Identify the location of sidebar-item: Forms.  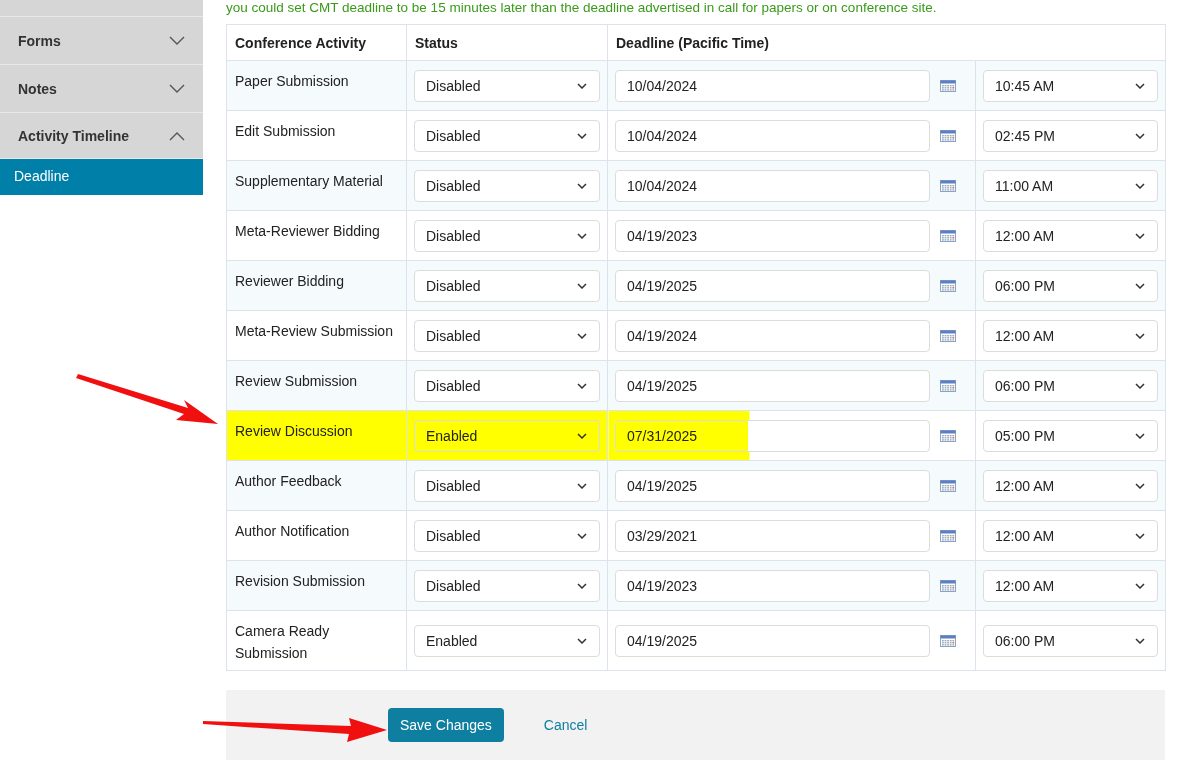
(101, 41).